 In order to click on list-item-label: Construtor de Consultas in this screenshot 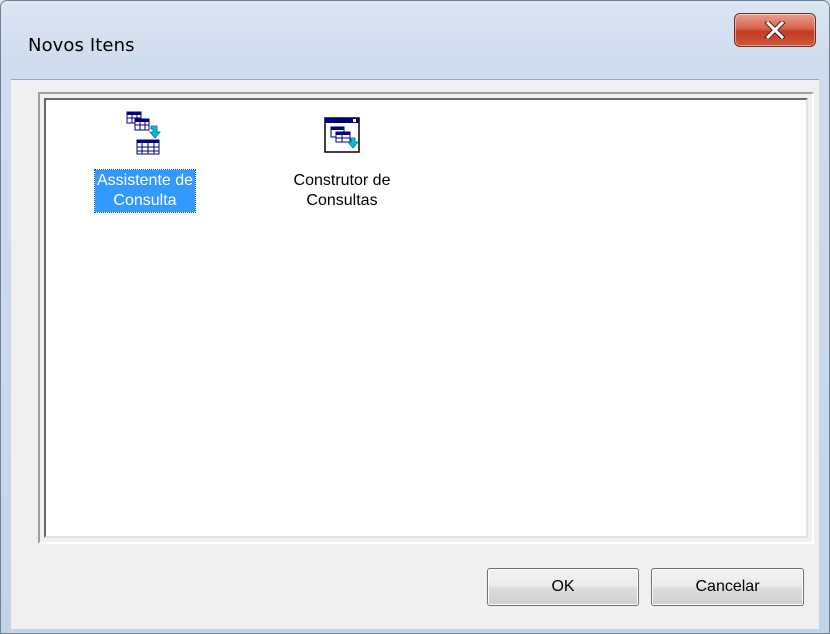, I will do `click(342, 190)`.